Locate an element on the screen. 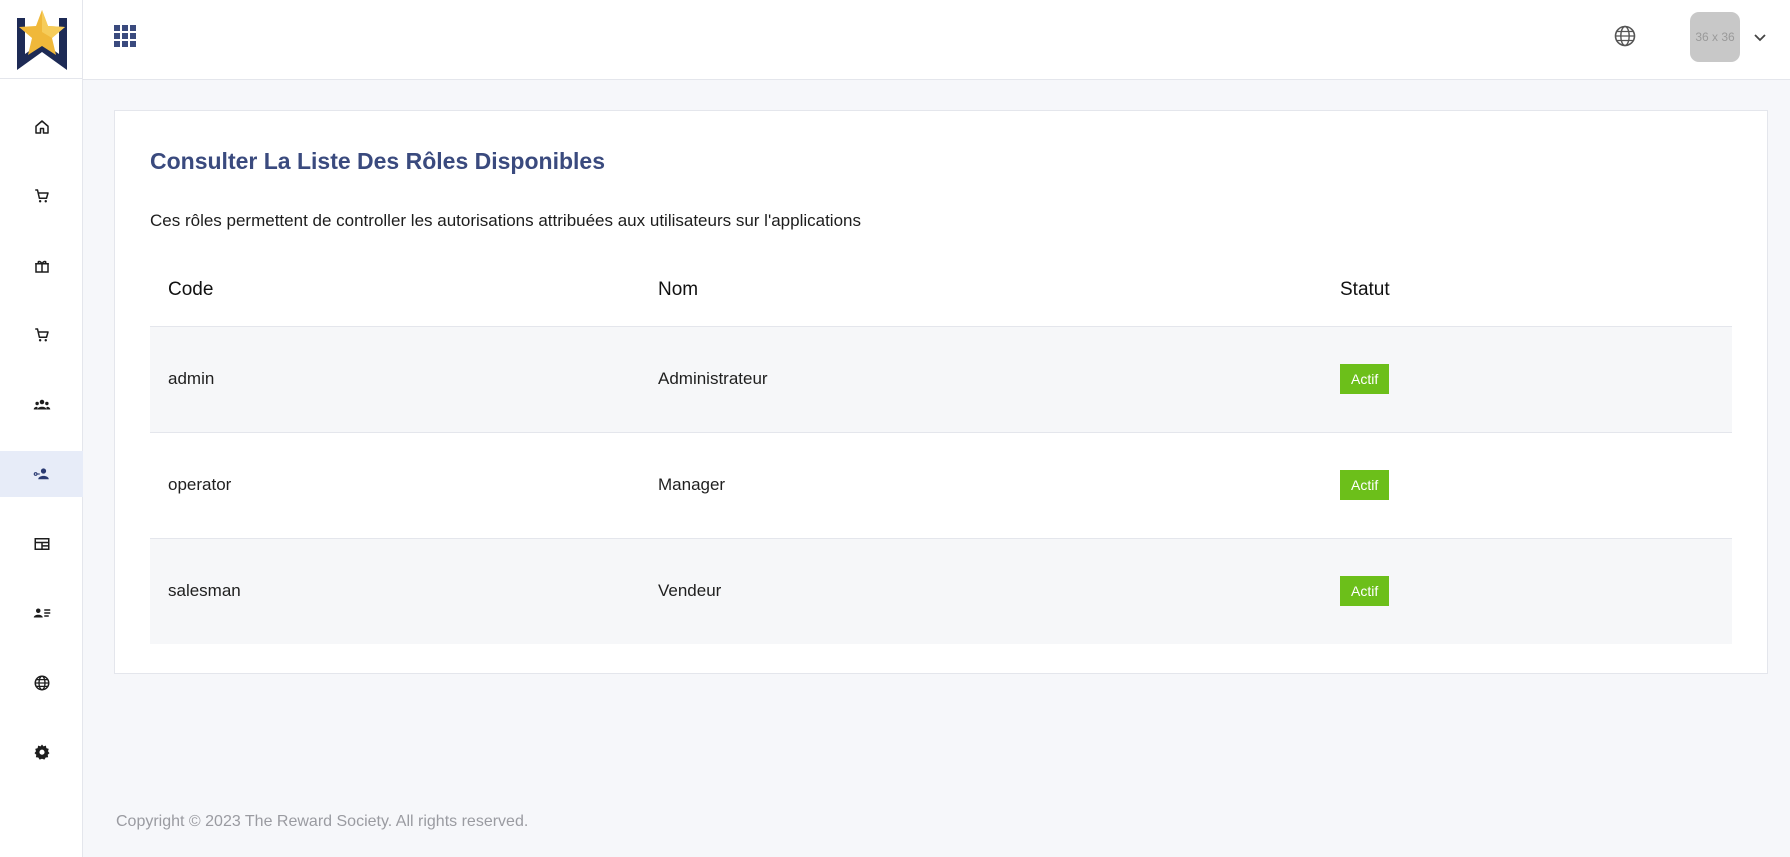  avatar: 36 x 36 is located at coordinates (1715, 37).